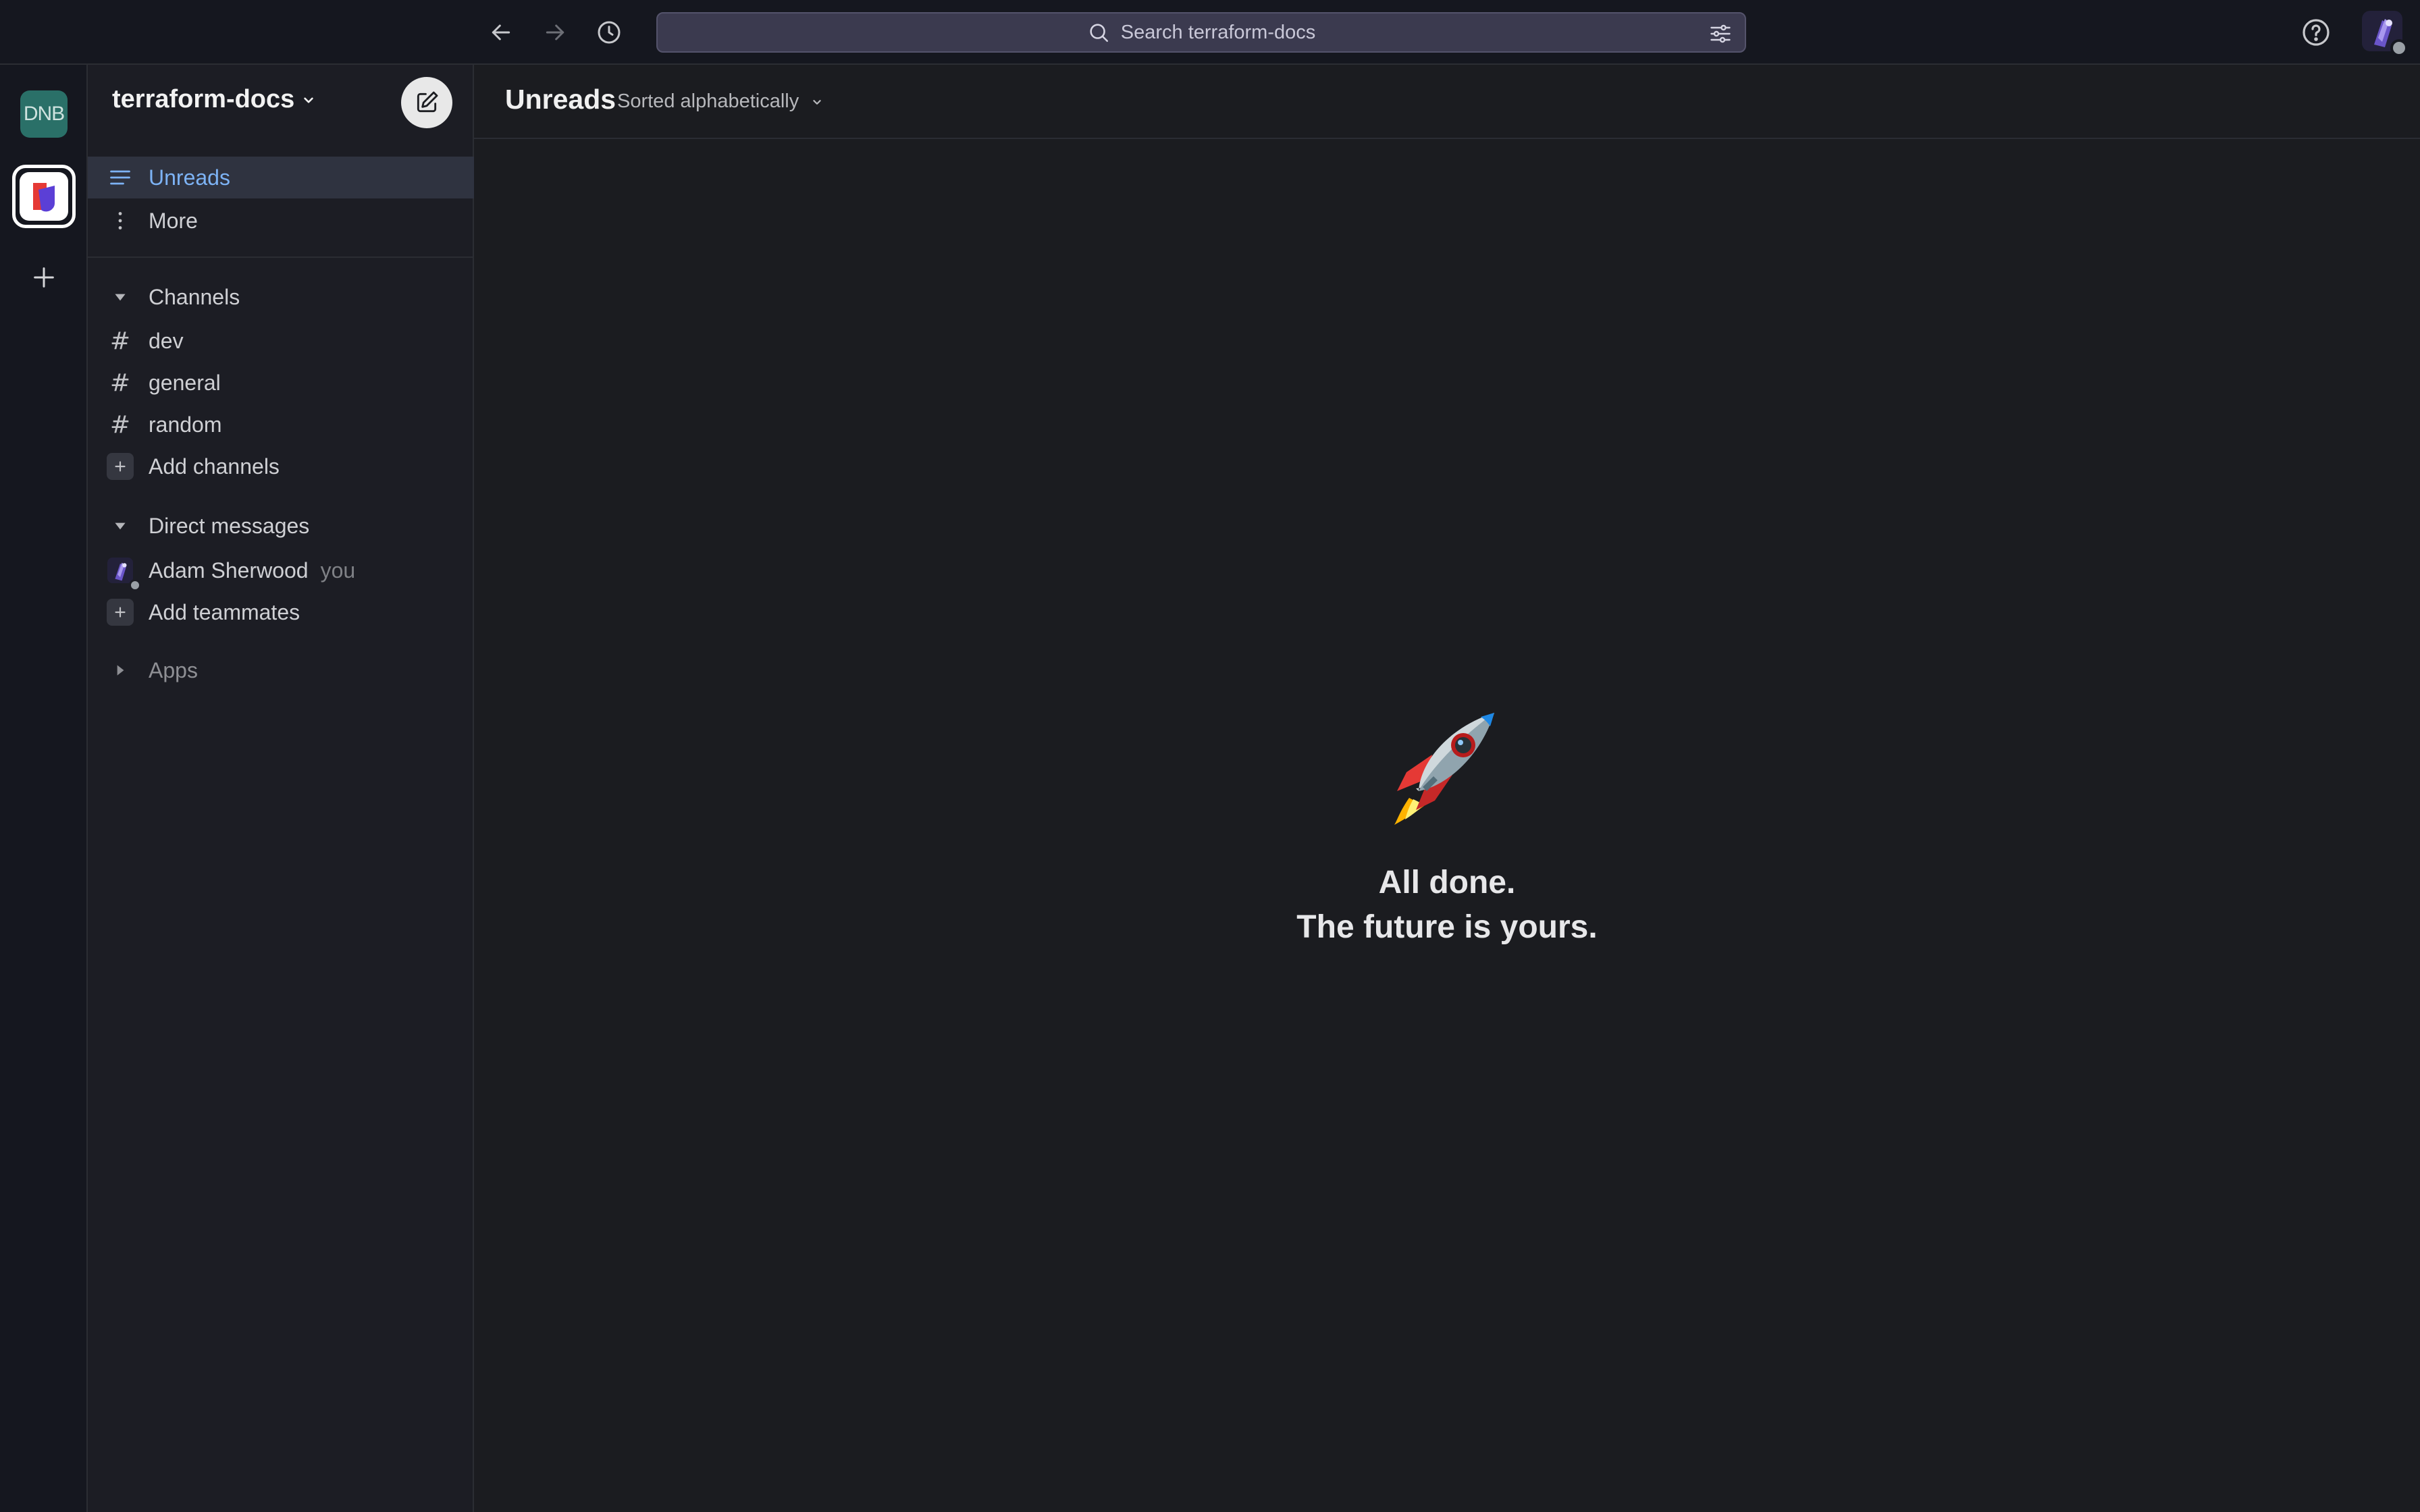  I want to click on workspace-name: terraform-docs, so click(203, 99).